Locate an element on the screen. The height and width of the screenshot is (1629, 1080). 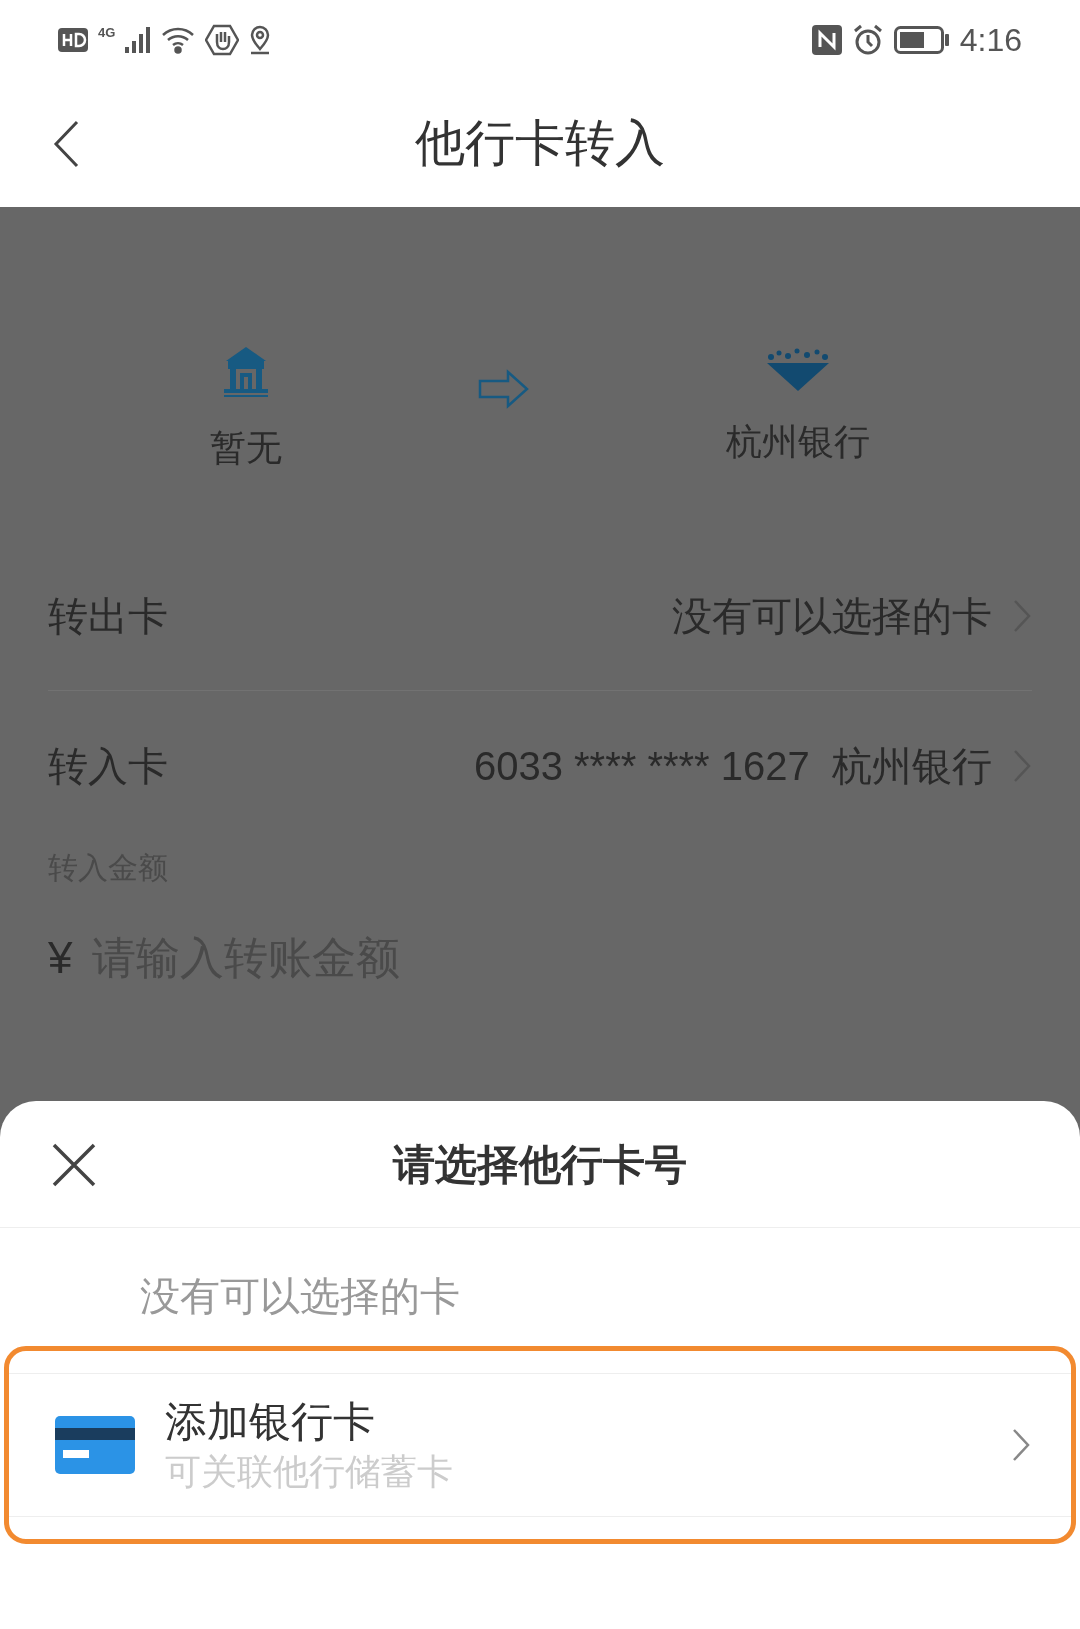
row-label: 转出卡 is located at coordinates (108, 616).